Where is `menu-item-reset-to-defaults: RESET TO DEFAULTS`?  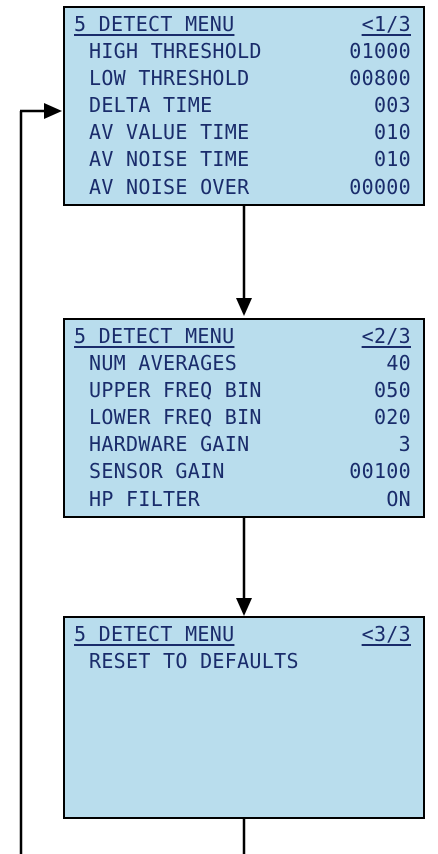
menu-item-reset-to-defaults: RESET TO DEFAULTS is located at coordinates (250, 661).